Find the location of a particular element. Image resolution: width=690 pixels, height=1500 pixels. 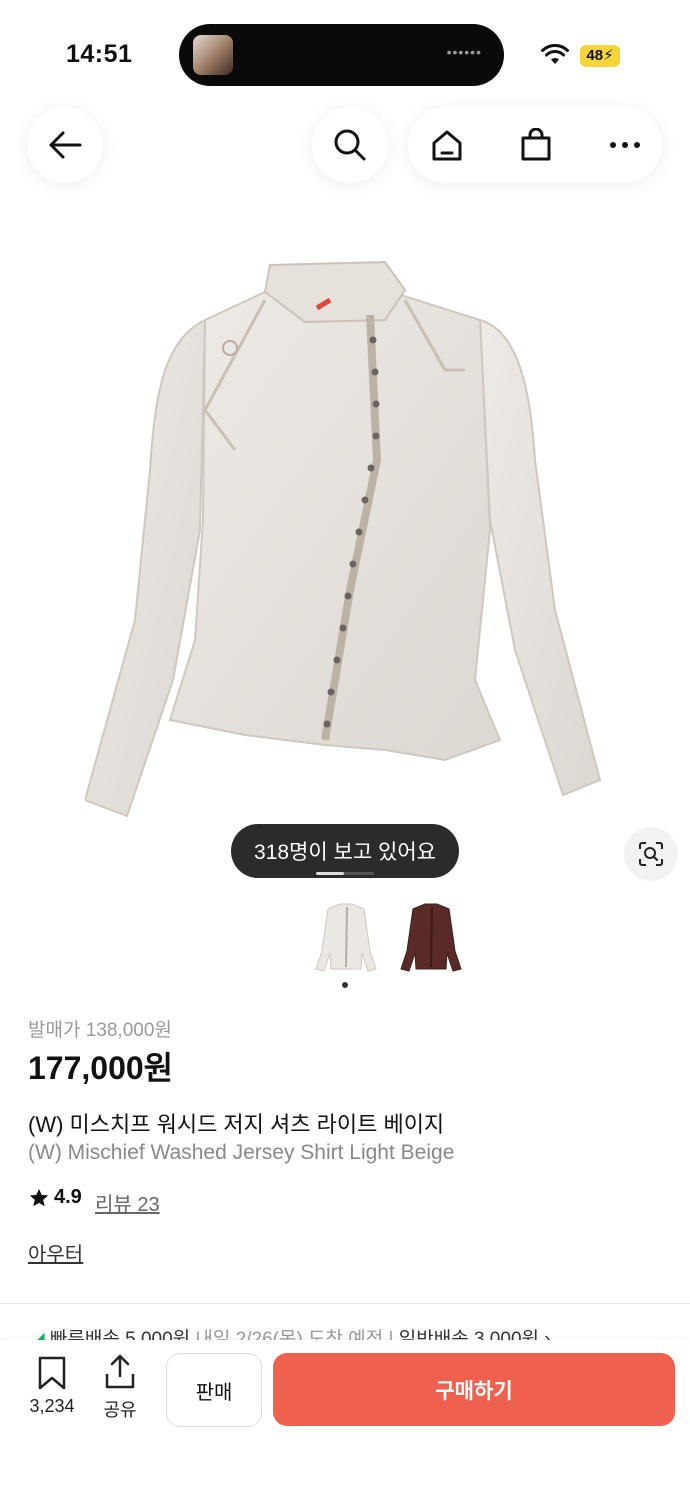

more-button is located at coordinates (625, 145).